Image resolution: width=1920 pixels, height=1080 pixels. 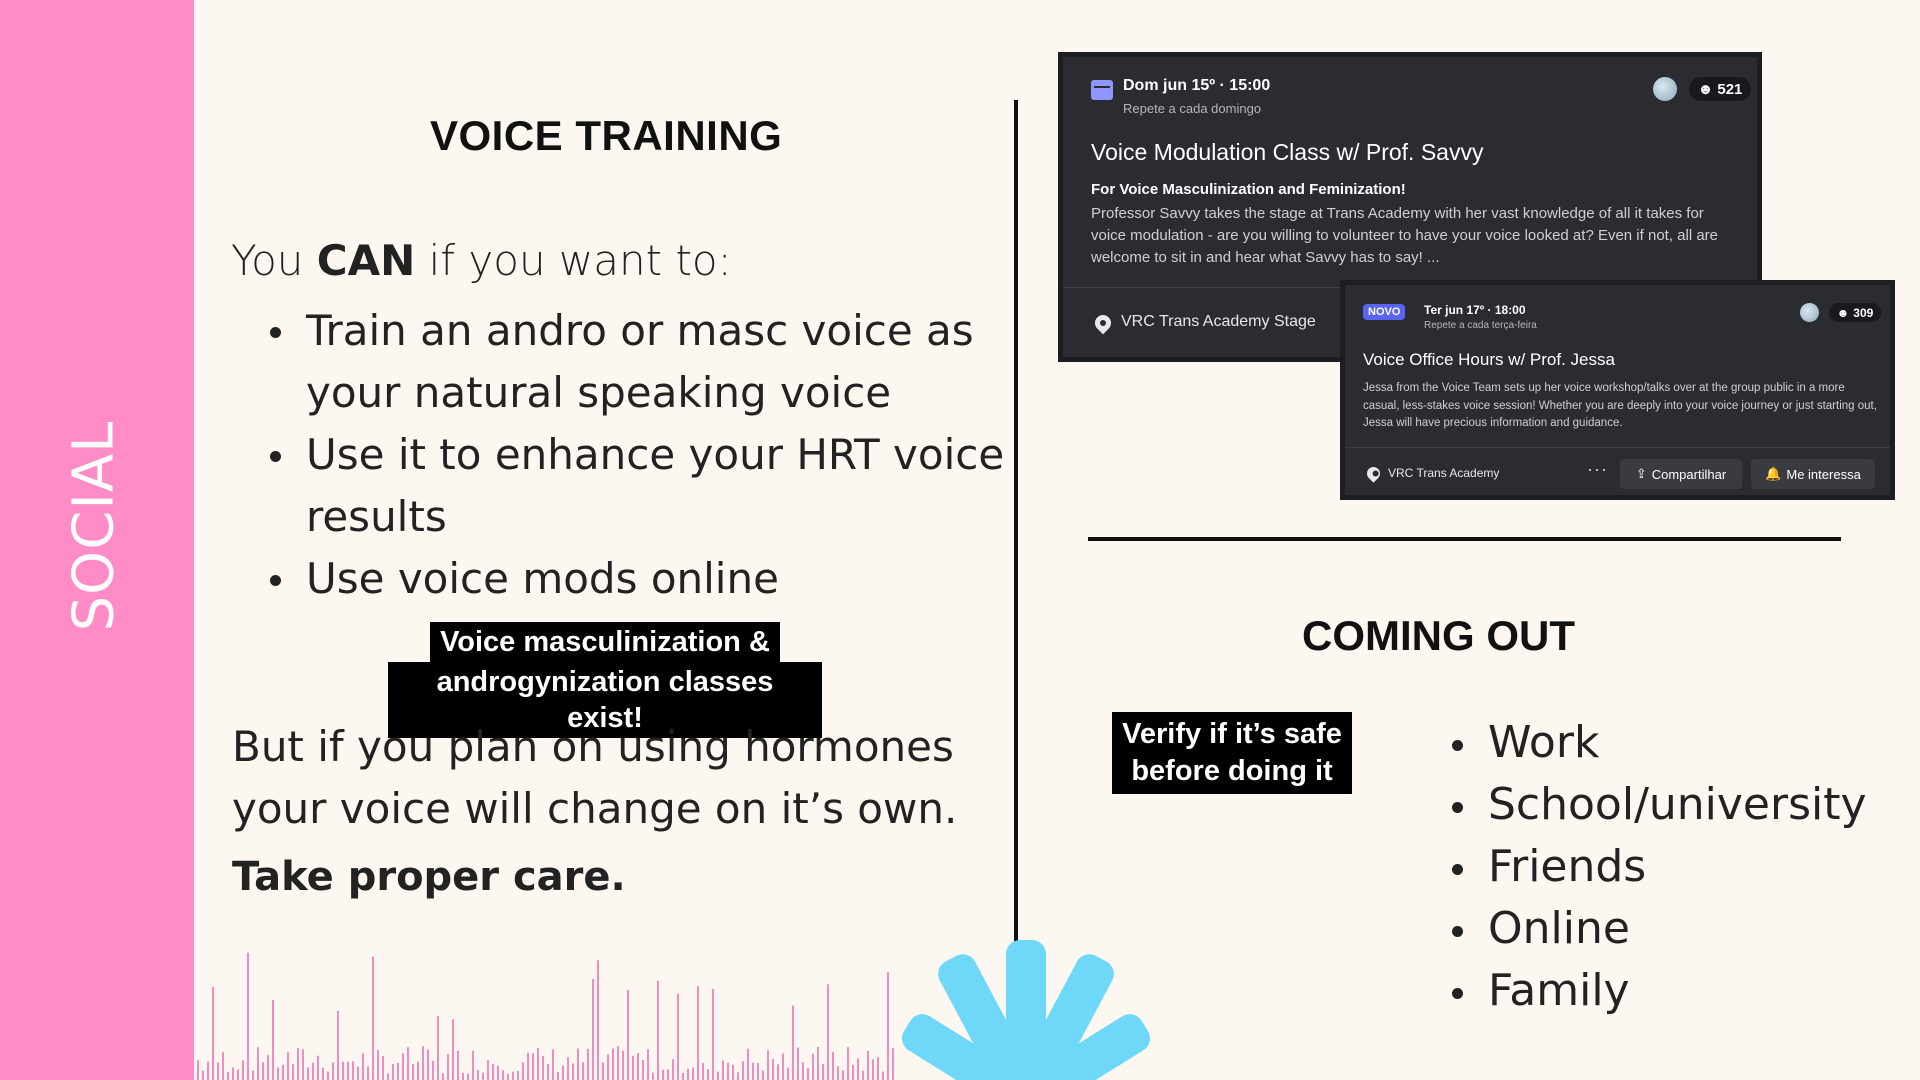 What do you see at coordinates (1773, 473) in the screenshot?
I see `bell-icon: 🔔` at bounding box center [1773, 473].